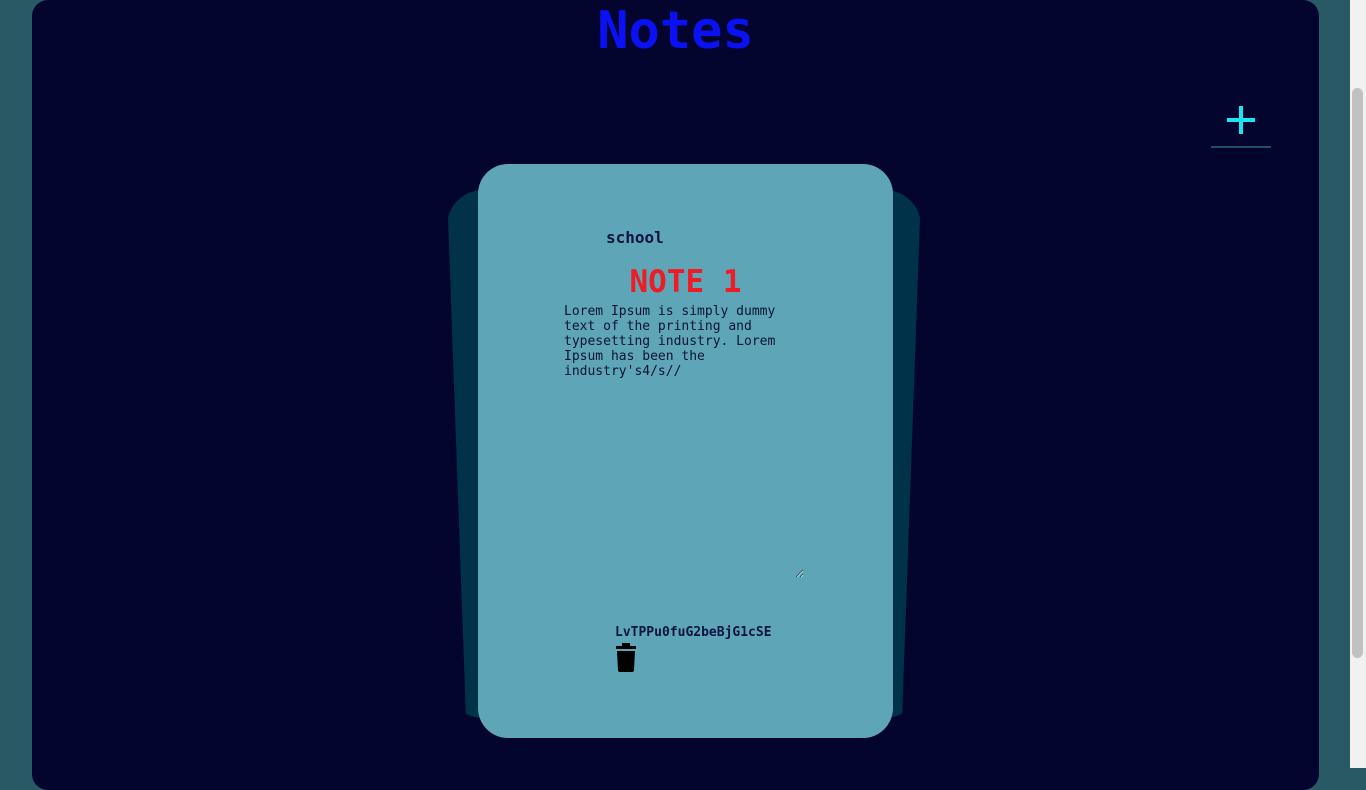 The image size is (1366, 790). What do you see at coordinates (635, 237) in the screenshot?
I see `note-category: school` at bounding box center [635, 237].